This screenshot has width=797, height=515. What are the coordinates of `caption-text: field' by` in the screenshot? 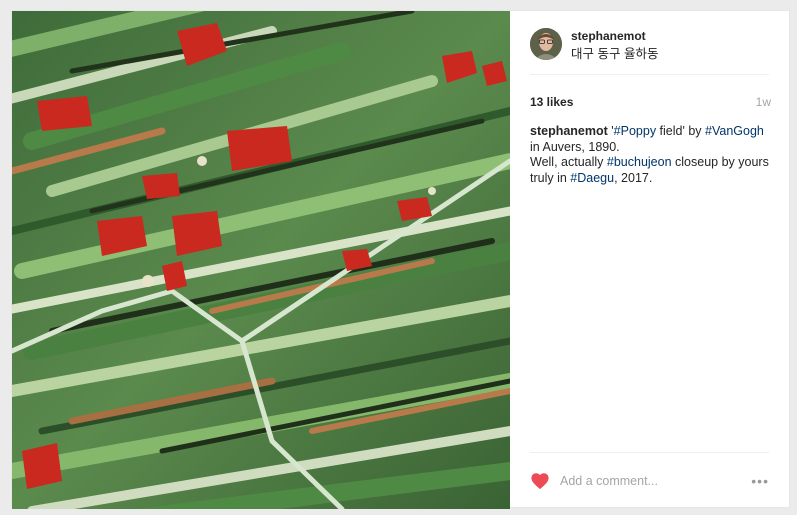 It's located at (681, 131).